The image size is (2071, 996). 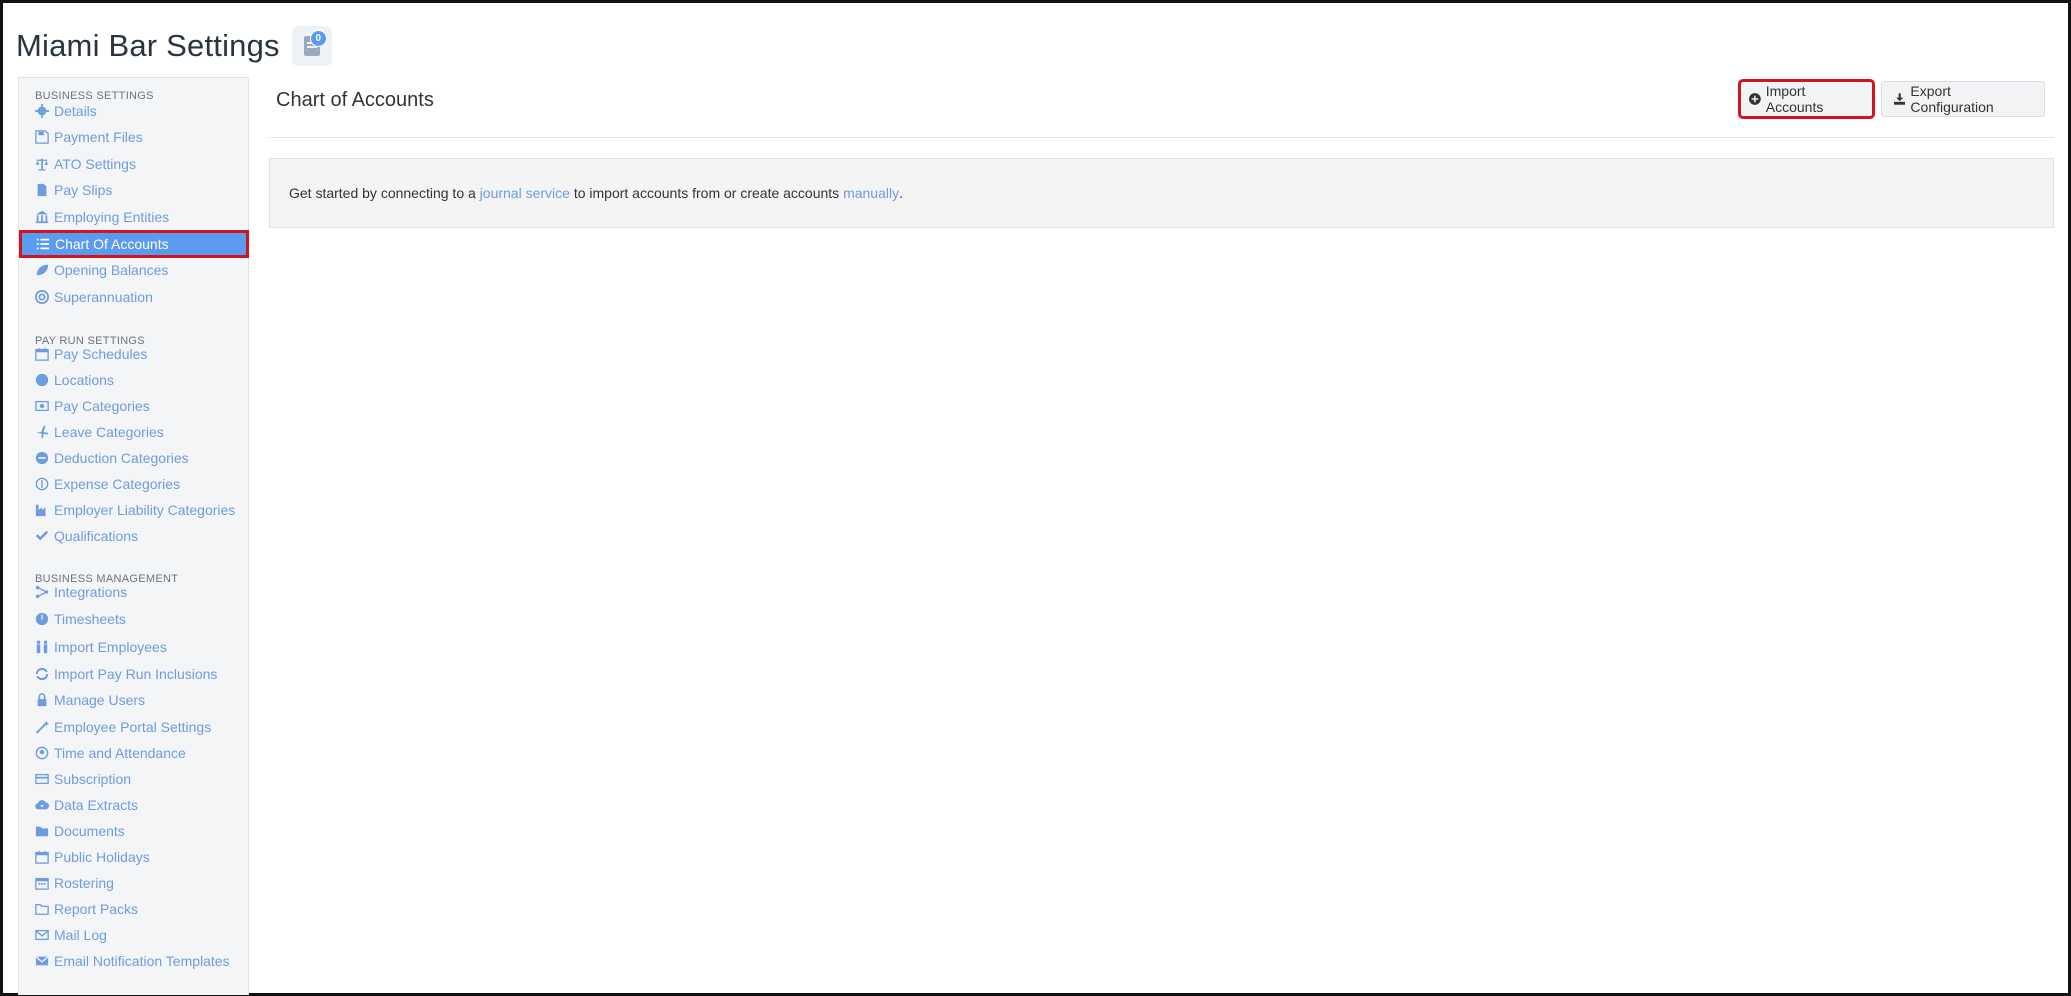 I want to click on manually-link: manually, so click(x=871, y=193).